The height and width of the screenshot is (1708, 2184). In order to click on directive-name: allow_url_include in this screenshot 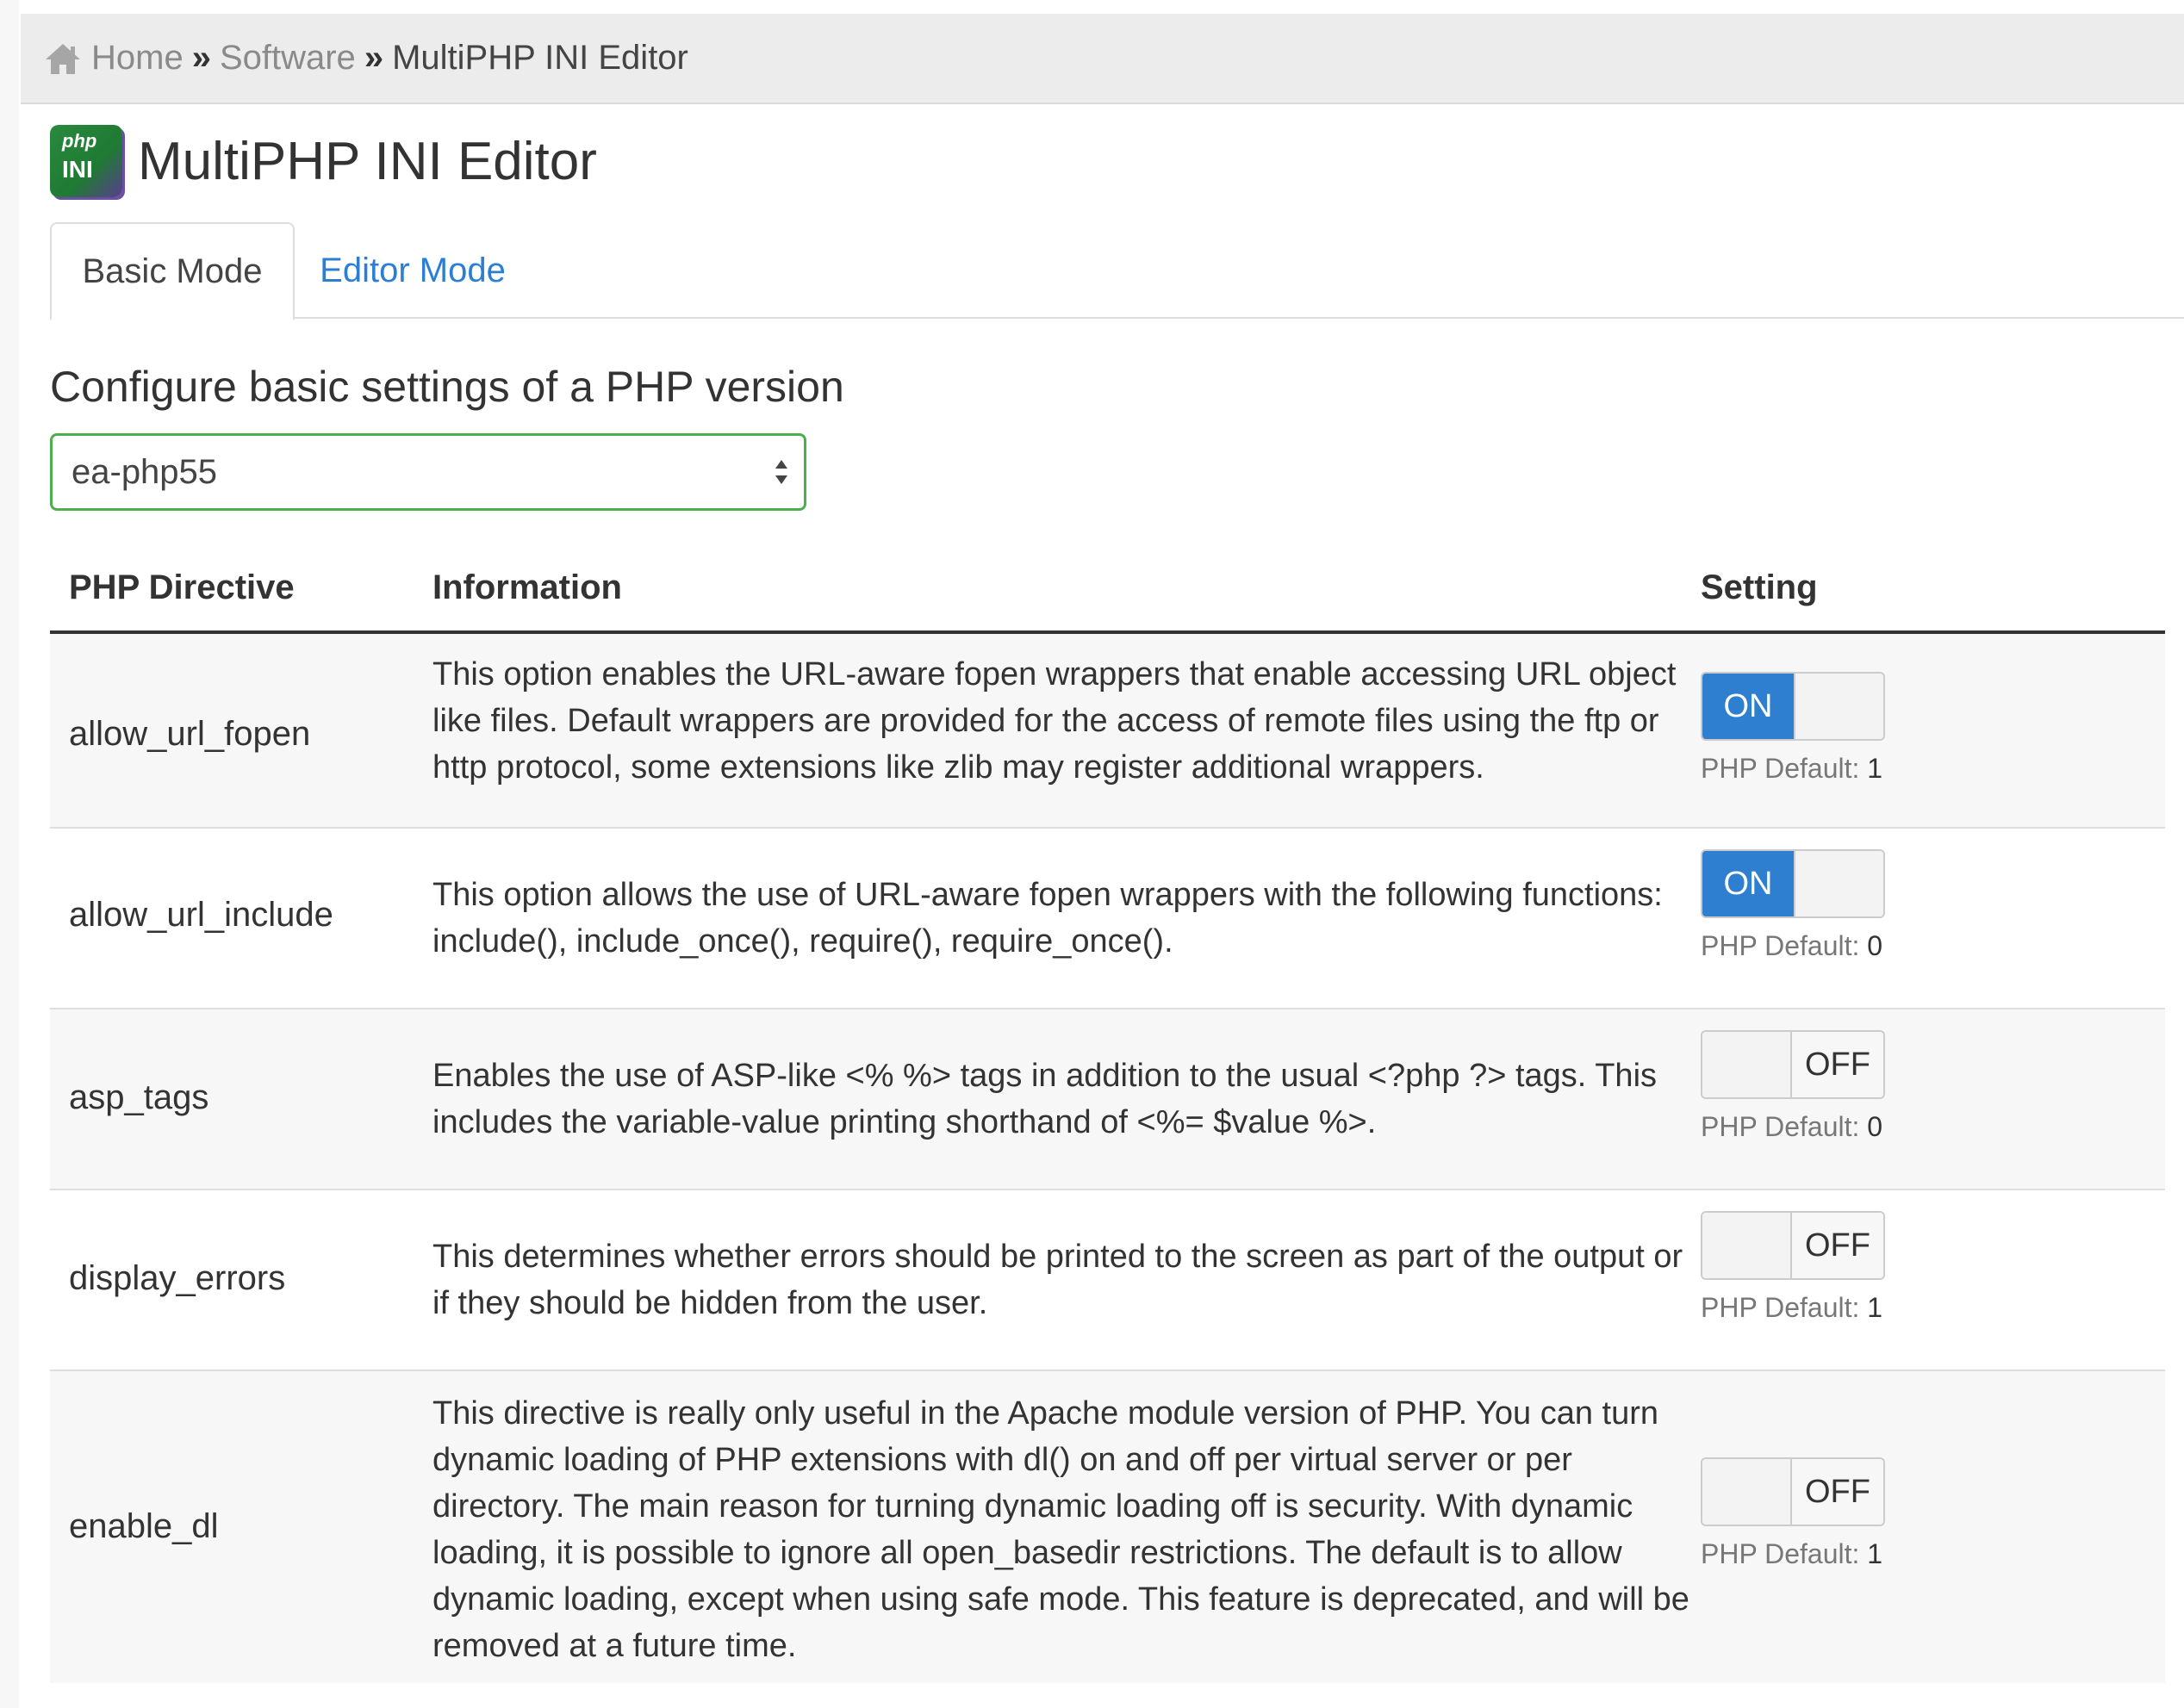, I will do `click(201, 915)`.